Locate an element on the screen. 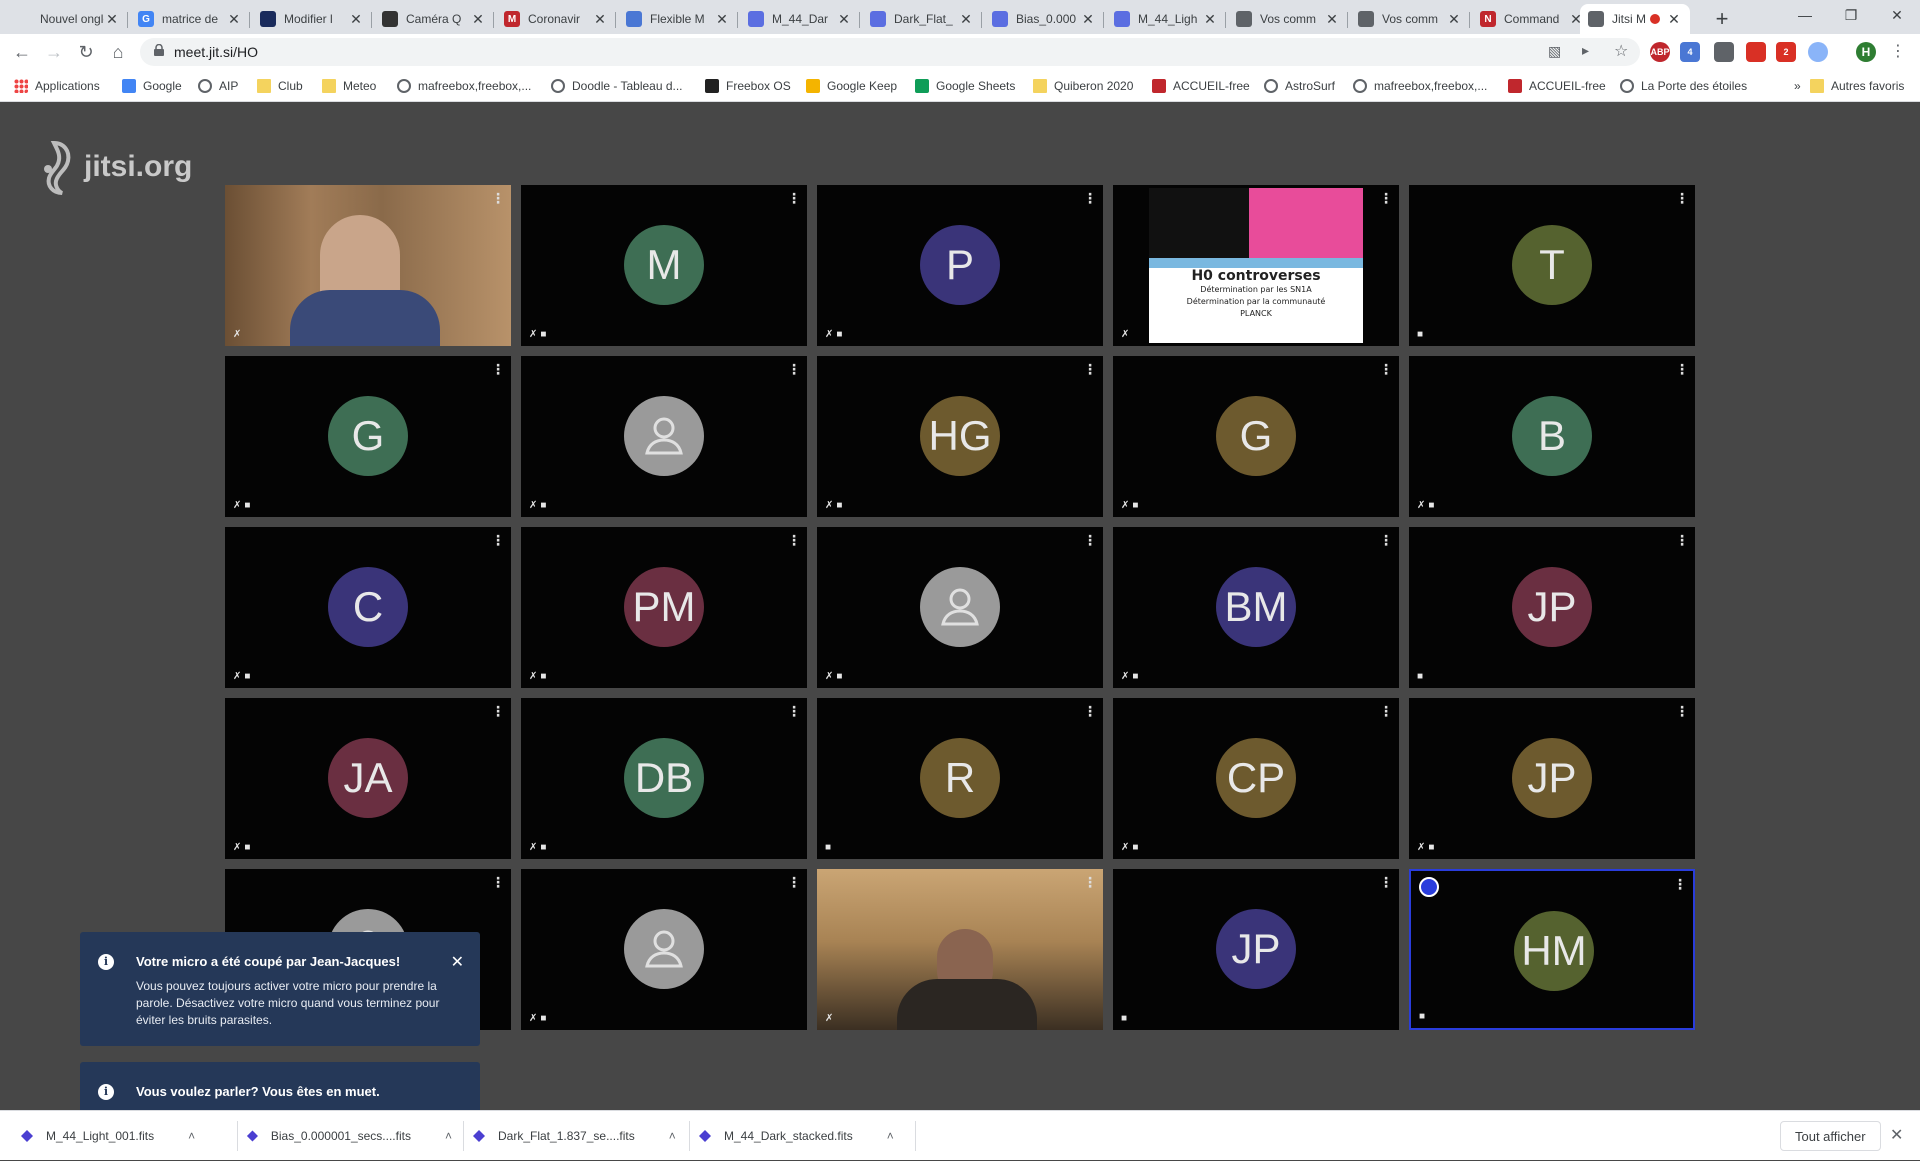 The width and height of the screenshot is (1920, 1161). address-bar: meet.jit.si/HO ▧ ▸ ☆ is located at coordinates (890, 52).